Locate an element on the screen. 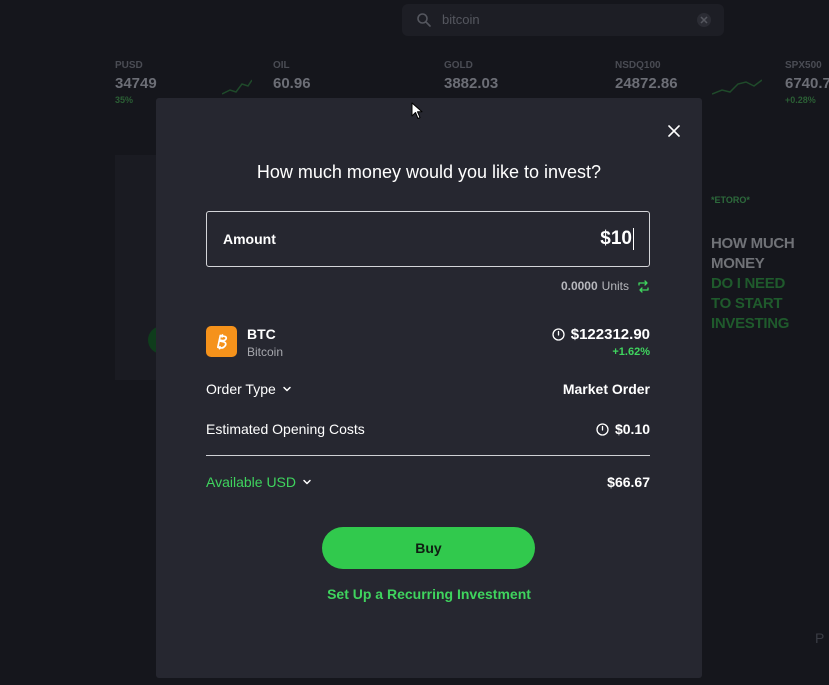 This screenshot has width=829, height=685. mouse-cursor-icon is located at coordinates (417, 110).